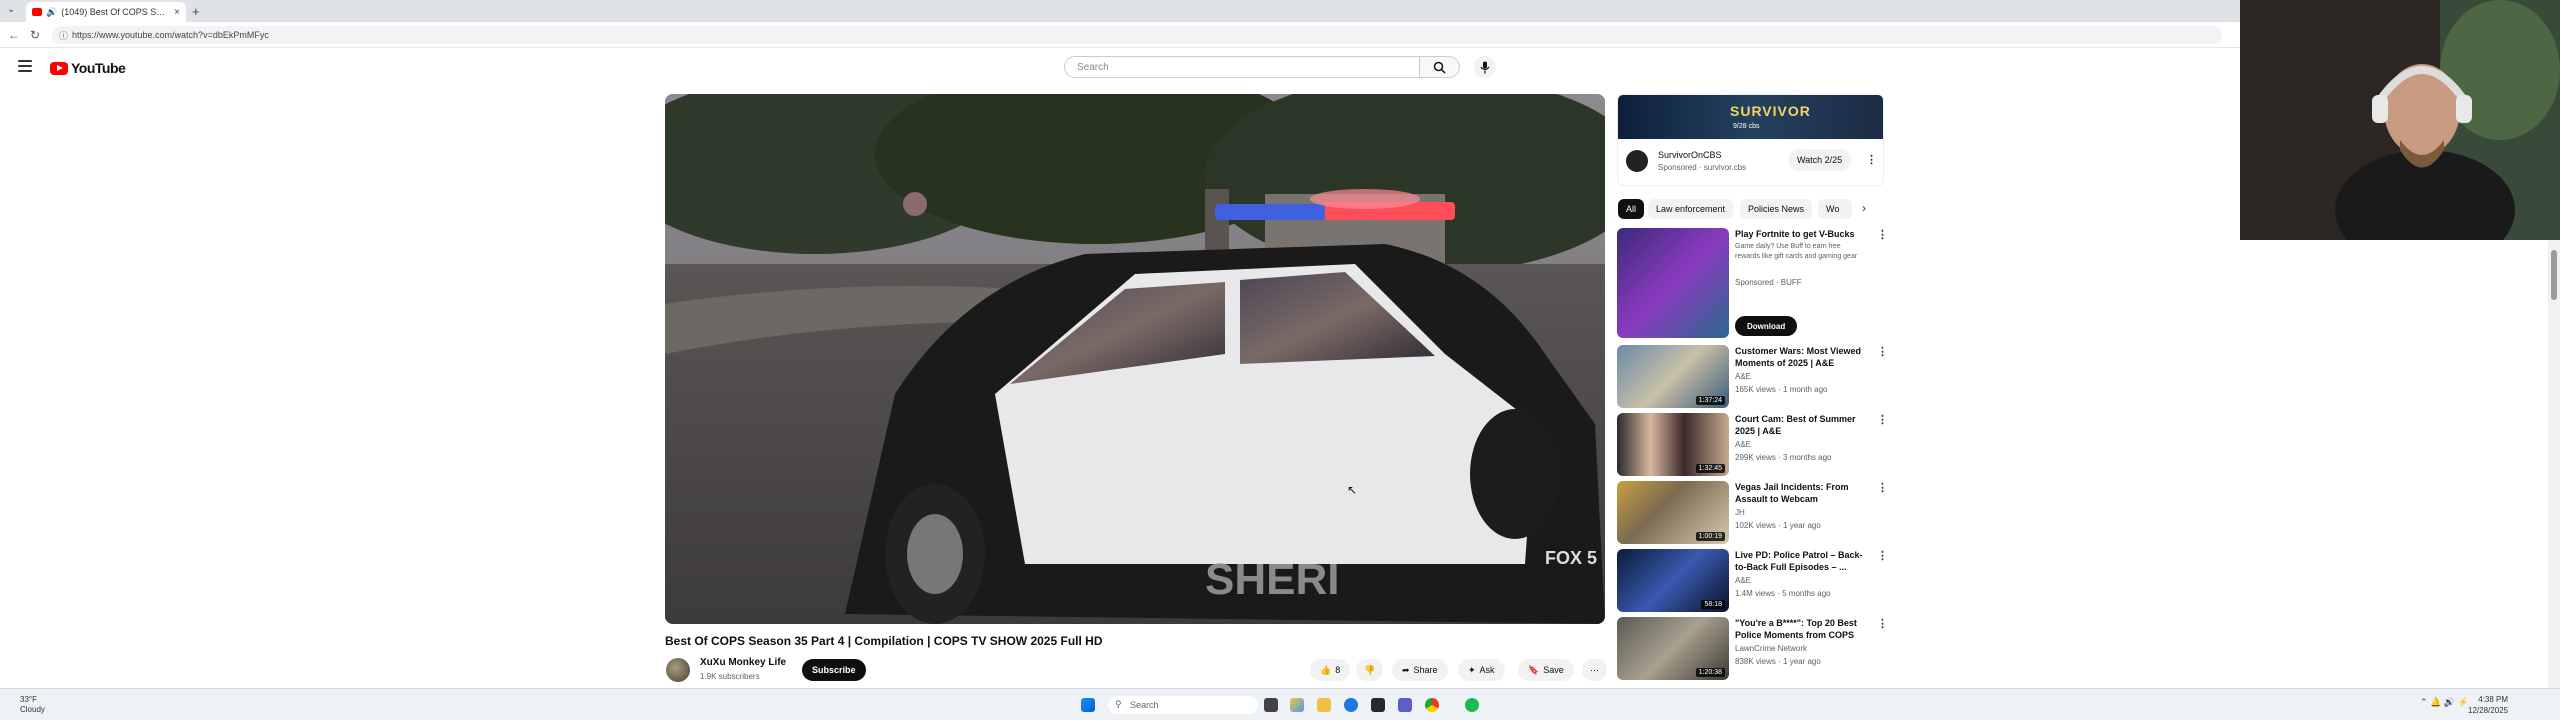 This screenshot has height=720, width=2560. Describe the element at coordinates (1481, 670) in the screenshot. I see `ask-button: ✦ Ask` at that location.